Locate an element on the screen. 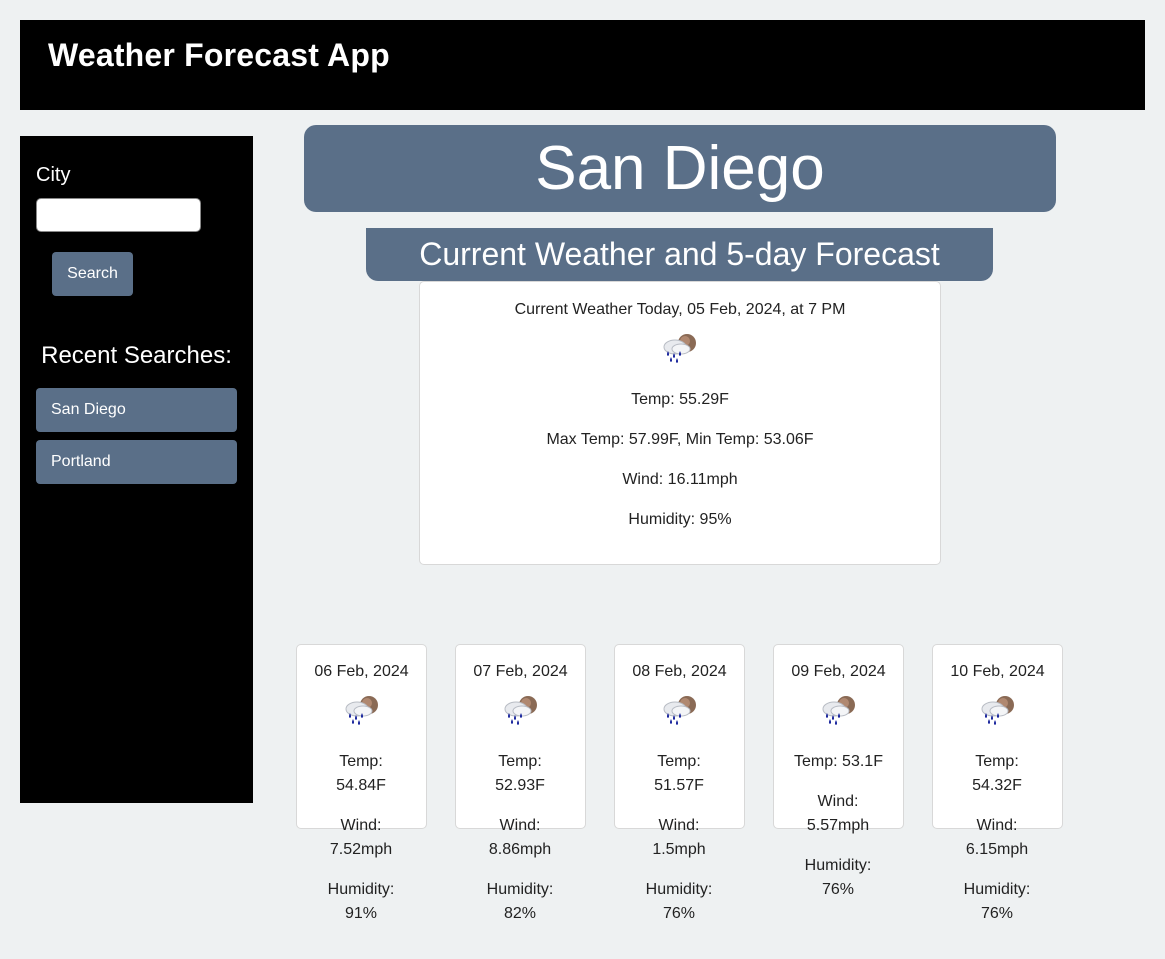 This screenshot has width=1165, height=959. search-button: Search is located at coordinates (92, 274).